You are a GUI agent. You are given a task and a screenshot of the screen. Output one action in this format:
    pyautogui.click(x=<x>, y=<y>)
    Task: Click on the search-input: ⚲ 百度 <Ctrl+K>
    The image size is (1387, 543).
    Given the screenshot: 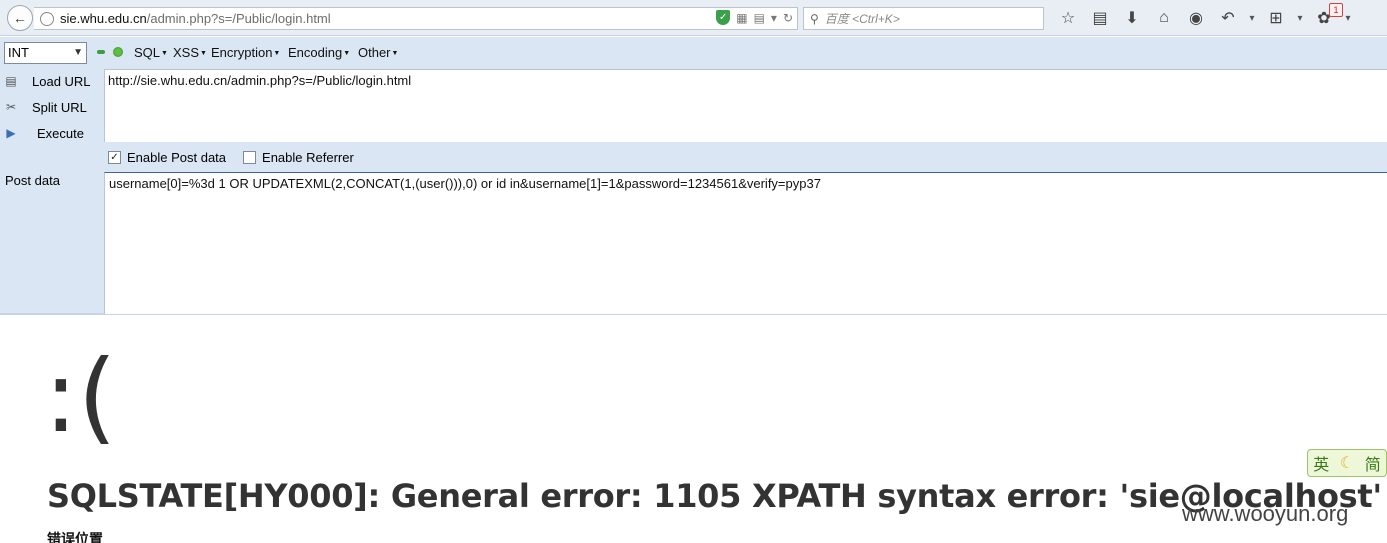 What is the action you would take?
    pyautogui.click(x=923, y=18)
    